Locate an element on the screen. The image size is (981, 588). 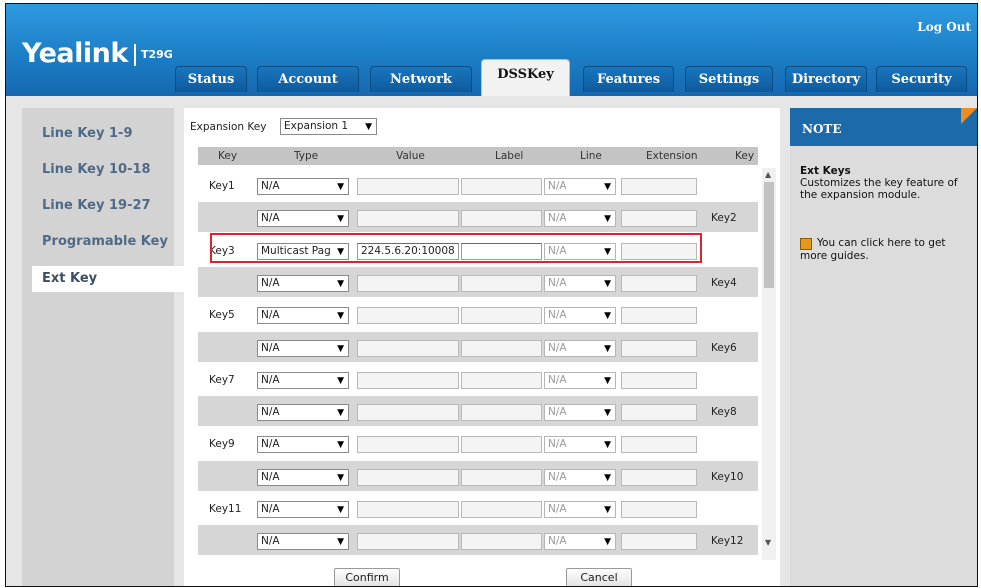
col-key-right: Key is located at coordinates (745, 156).